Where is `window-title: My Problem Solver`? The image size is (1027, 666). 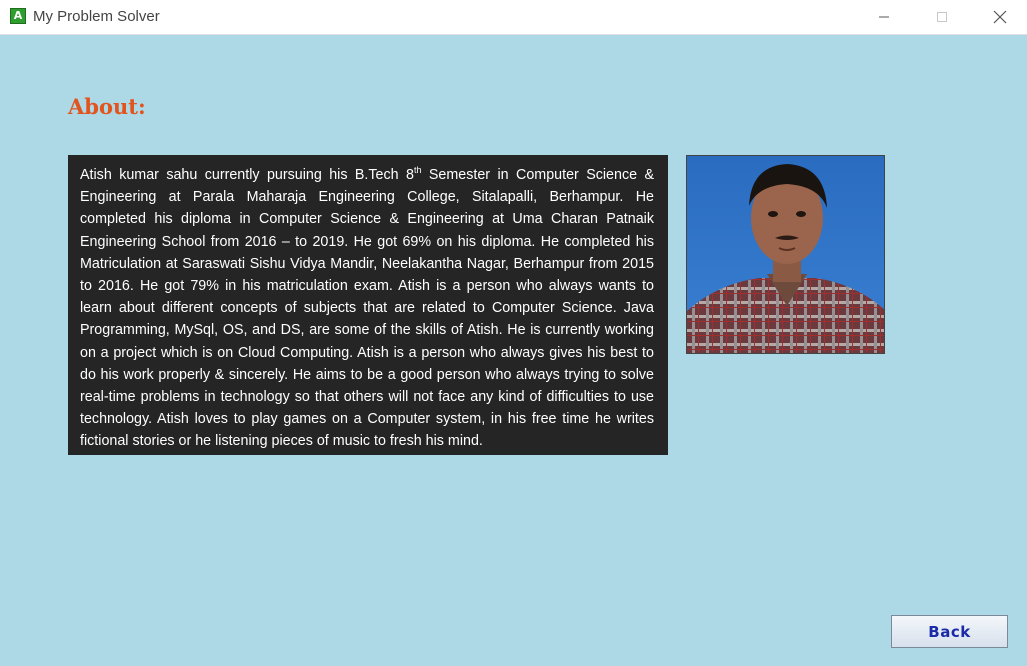
window-title: My Problem Solver is located at coordinates (96, 16).